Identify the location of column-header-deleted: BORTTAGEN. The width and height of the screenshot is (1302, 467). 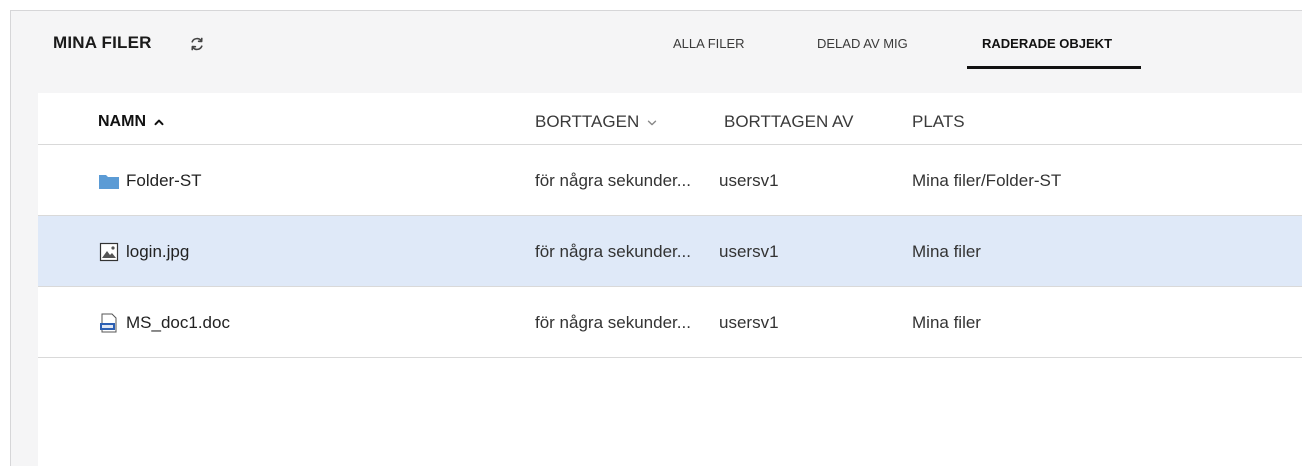
(596, 122).